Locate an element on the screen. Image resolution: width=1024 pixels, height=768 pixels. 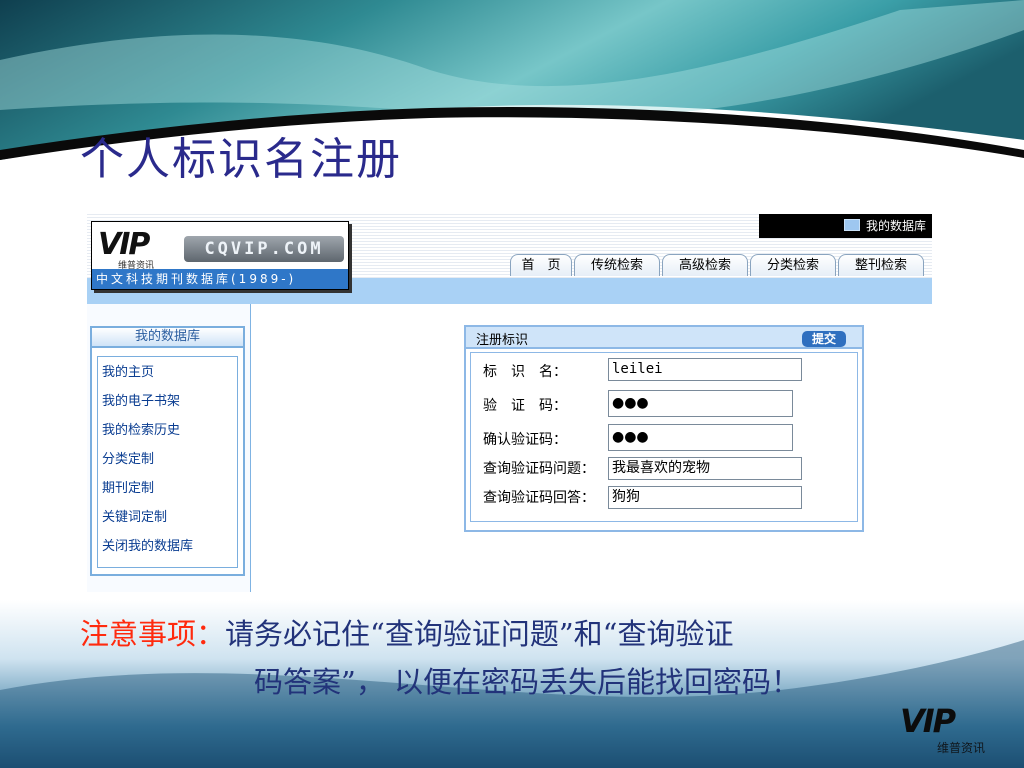
security-question-label: 查询验证码问题： is located at coordinates (539, 469).